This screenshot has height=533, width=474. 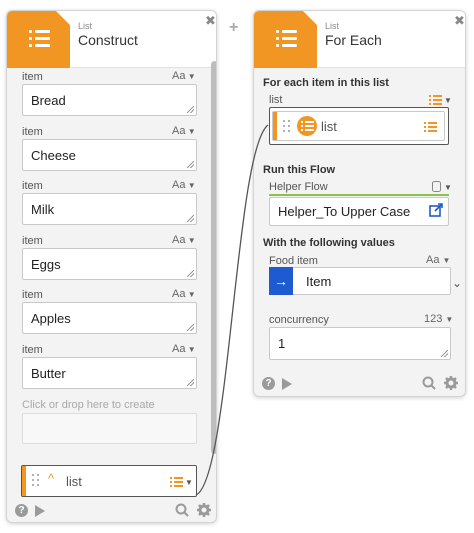 What do you see at coordinates (233, 28) in the screenshot?
I see `add-connector-icon: +` at bounding box center [233, 28].